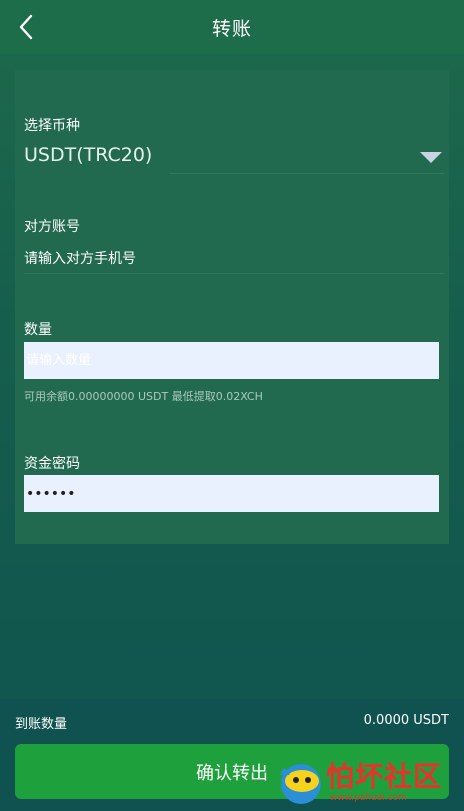  Describe the element at coordinates (52, 464) in the screenshot. I see `password-label: 资金密码` at that location.